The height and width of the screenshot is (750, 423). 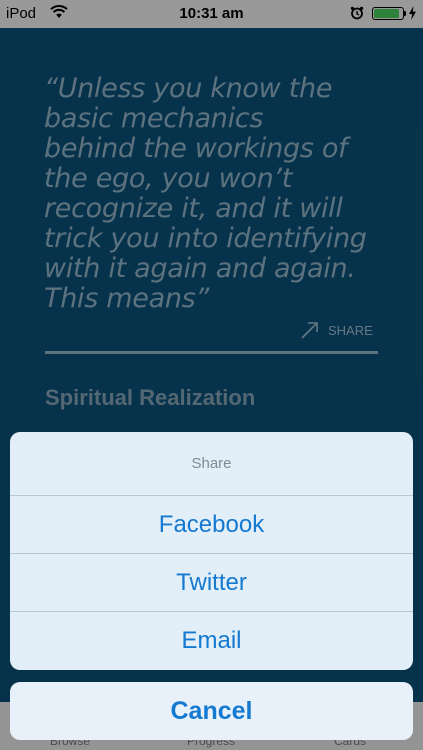 I want to click on facebook-button: Facebook, so click(x=211, y=525).